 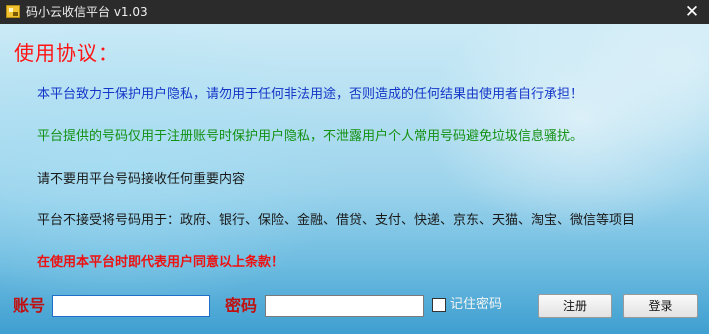 What do you see at coordinates (29, 305) in the screenshot?
I see `account-label: 账号` at bounding box center [29, 305].